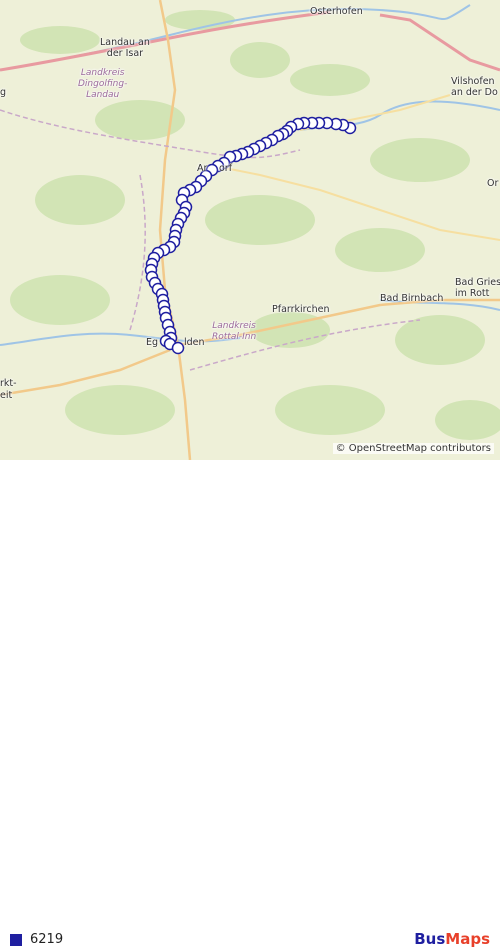 This screenshot has height=948, width=500. I want to click on legend-route-name: 6219, so click(47, 939).